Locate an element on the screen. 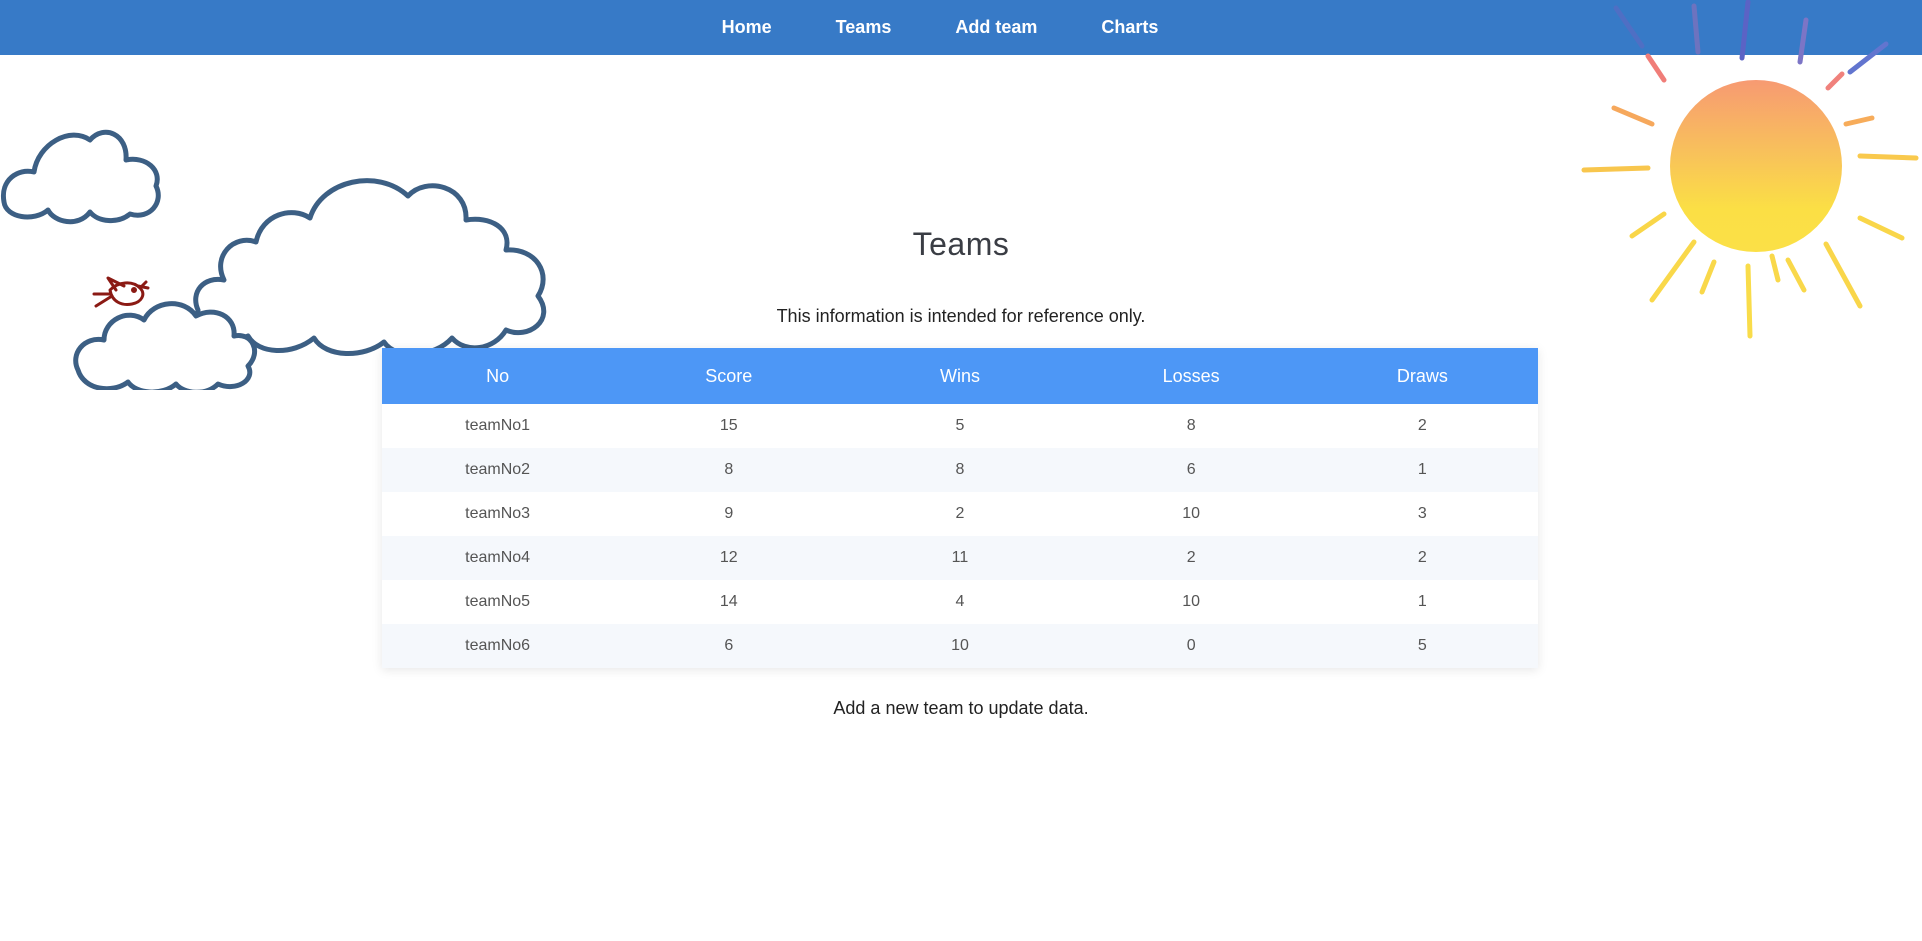  table-row: teamNo5 14 4 10 1 is located at coordinates (960, 602).